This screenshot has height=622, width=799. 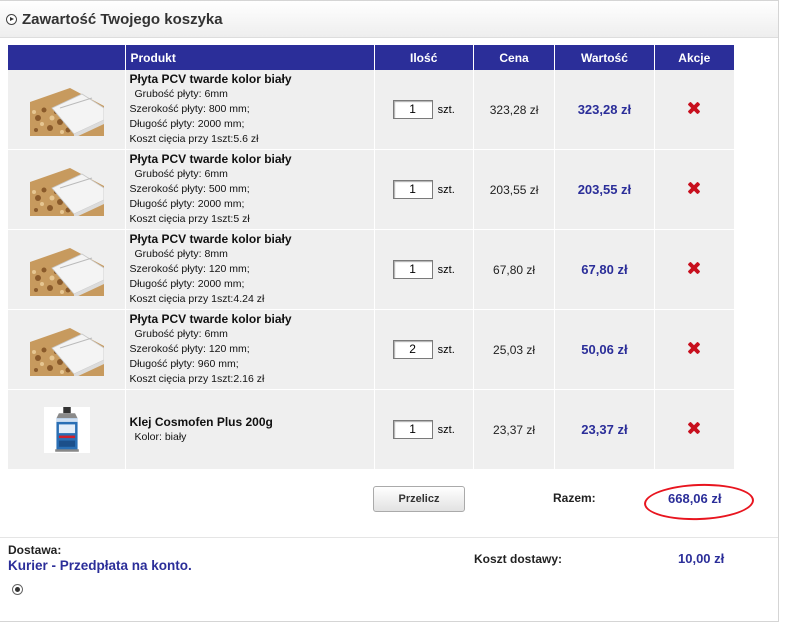 I want to click on divider, so click(x=389, y=537).